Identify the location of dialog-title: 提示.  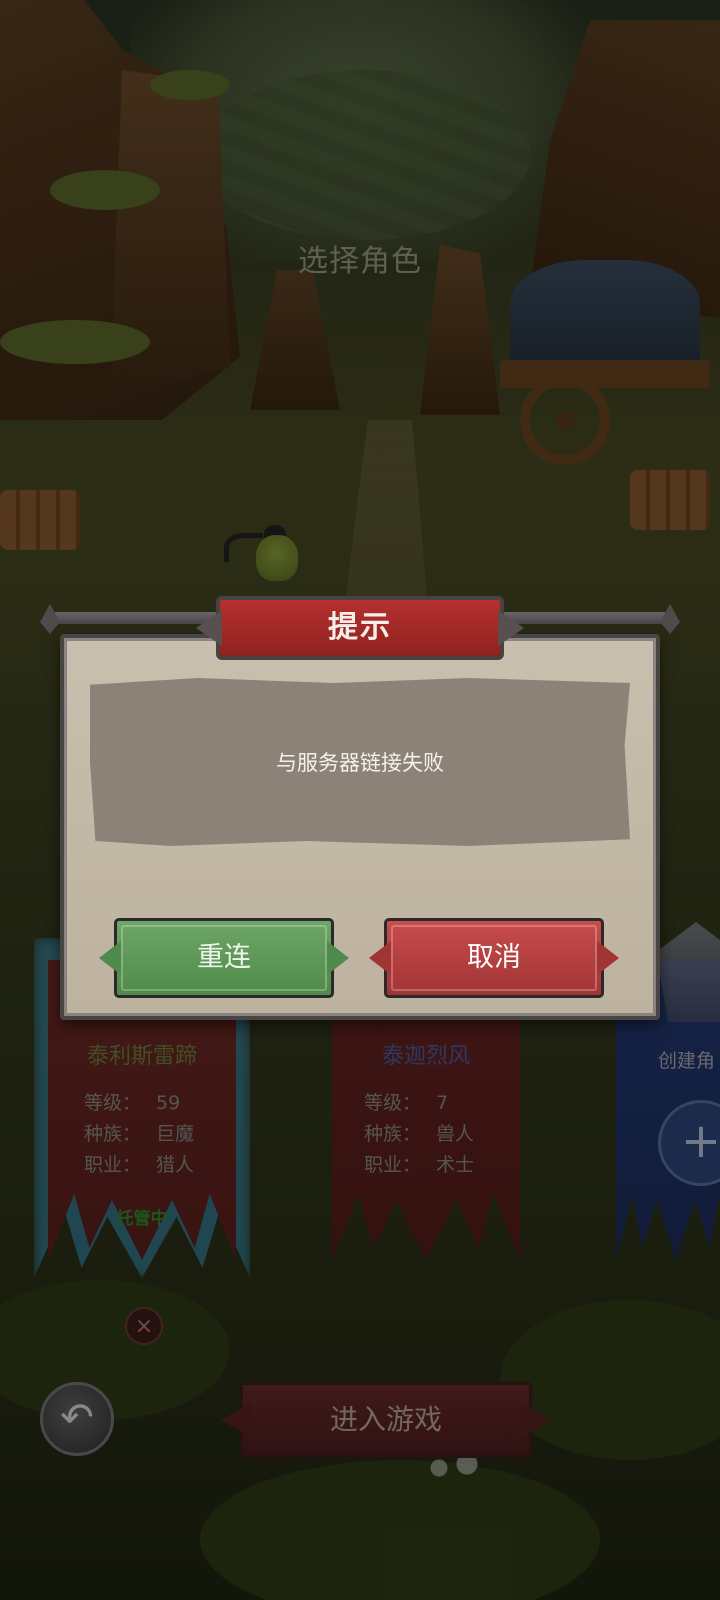
(360, 628).